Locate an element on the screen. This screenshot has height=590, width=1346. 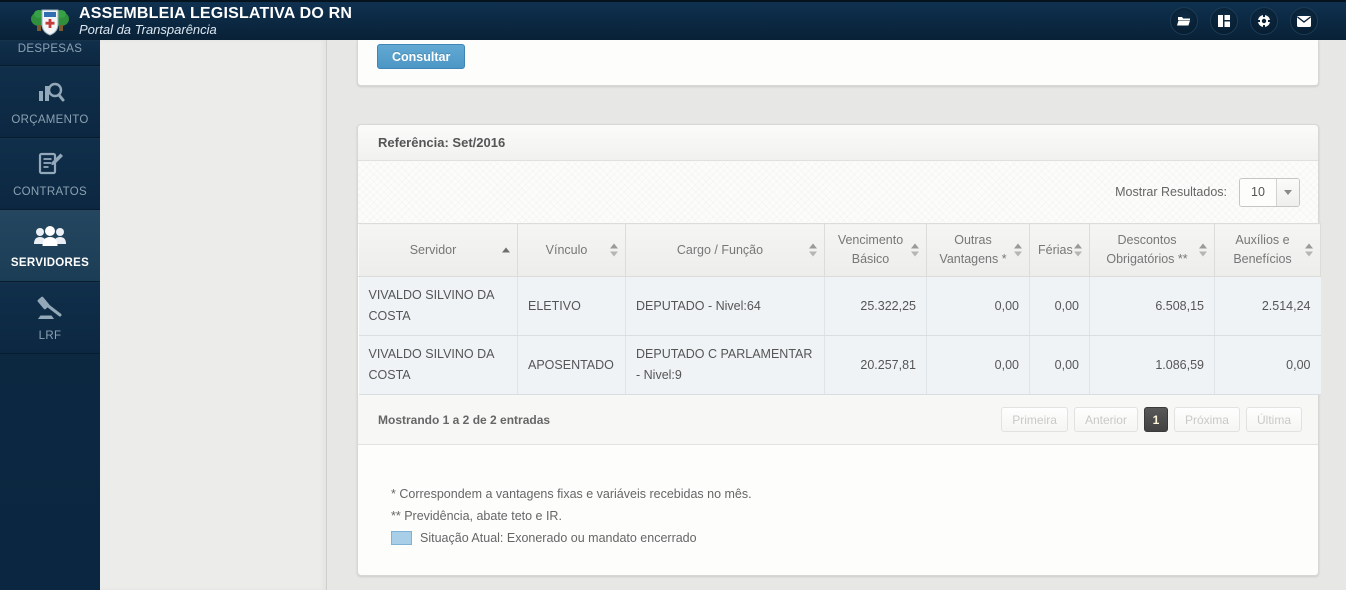
sidebar-item-label: LRF is located at coordinates (50, 335).